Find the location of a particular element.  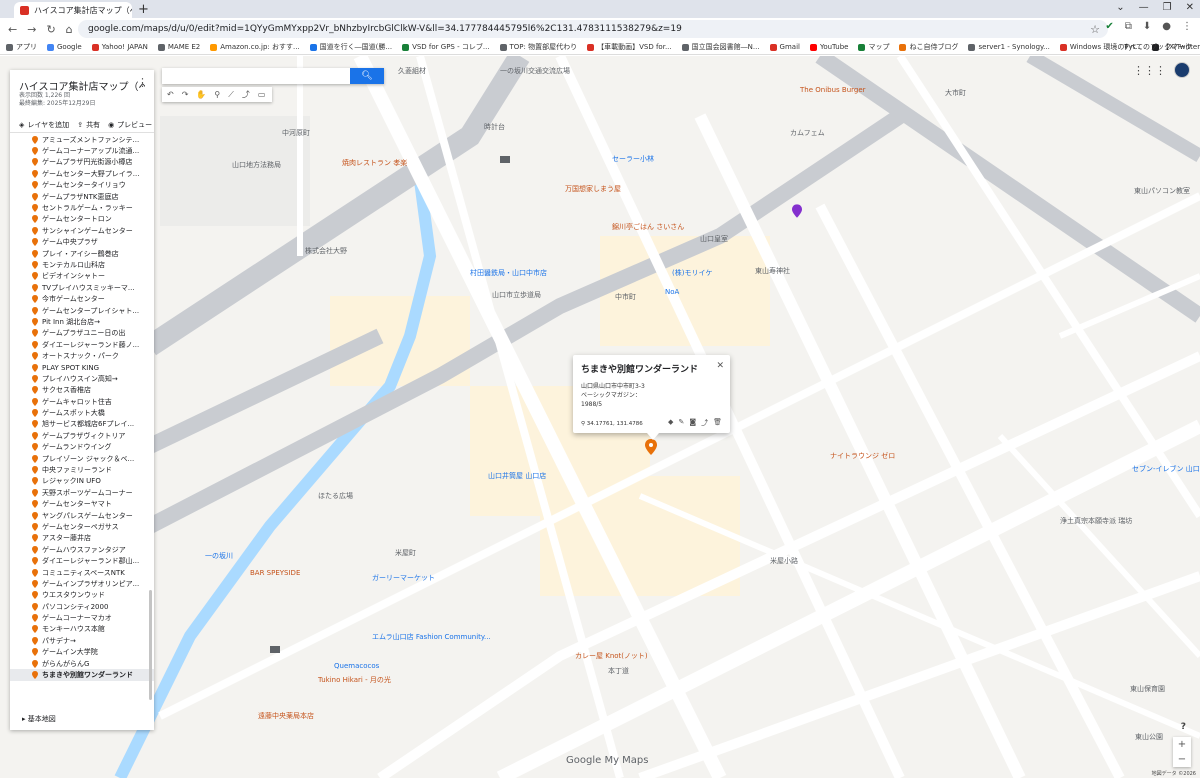

bookmark-item: Yahoo! JAPAN is located at coordinates (119, 47).